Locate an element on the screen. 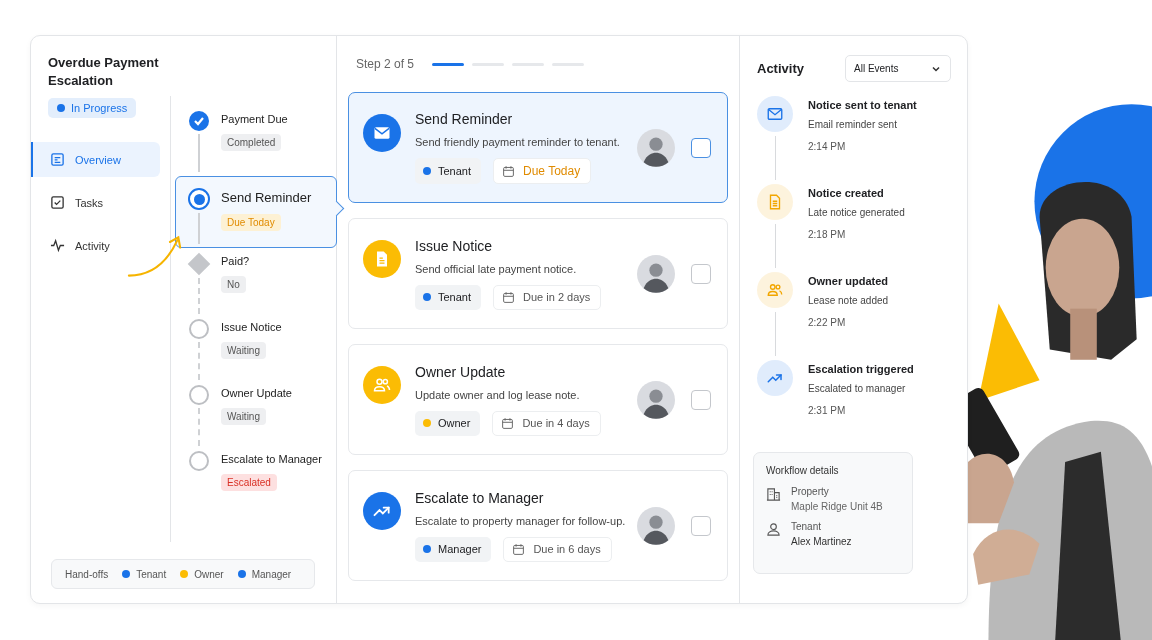 The width and height of the screenshot is (1152, 640). workflow-title: Overdue Payment Escalation is located at coordinates (103, 72).